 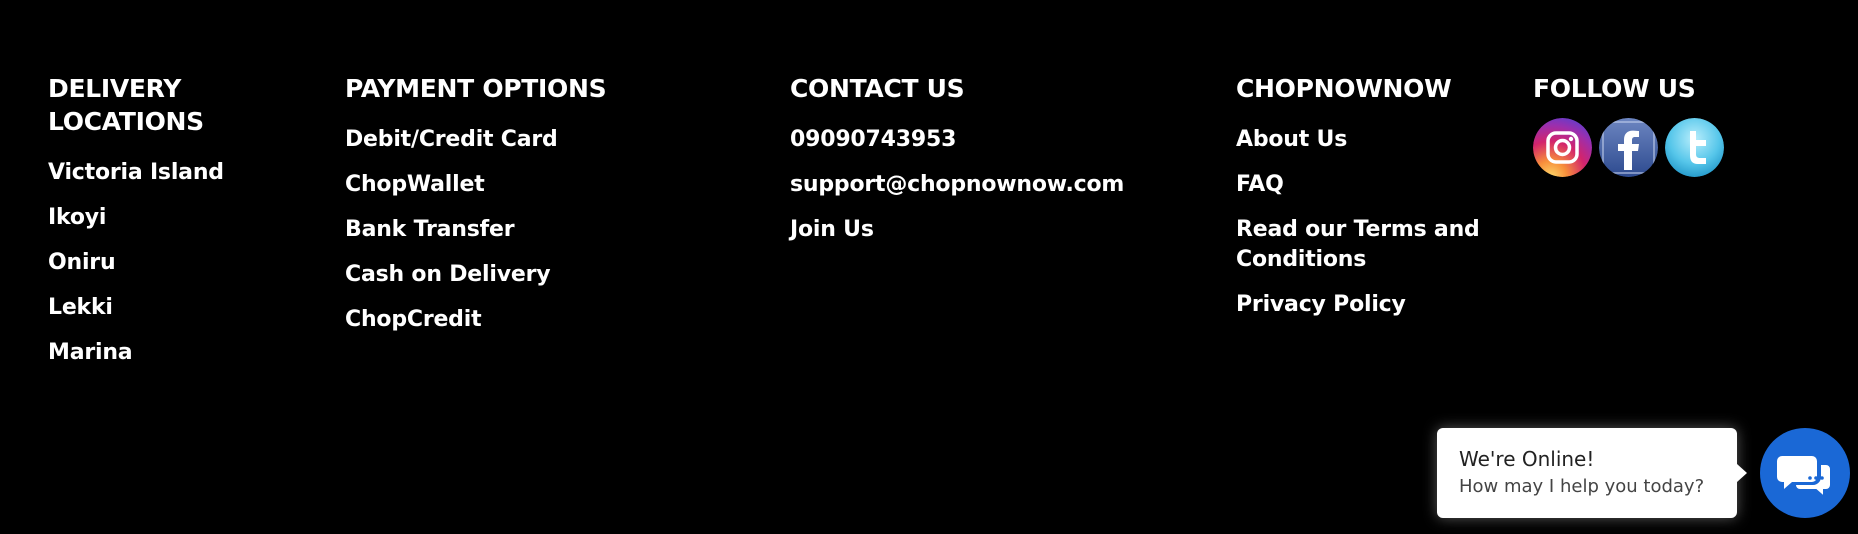 I want to click on delivery-item-ikoyi: Ikoyi, so click(x=168, y=218).